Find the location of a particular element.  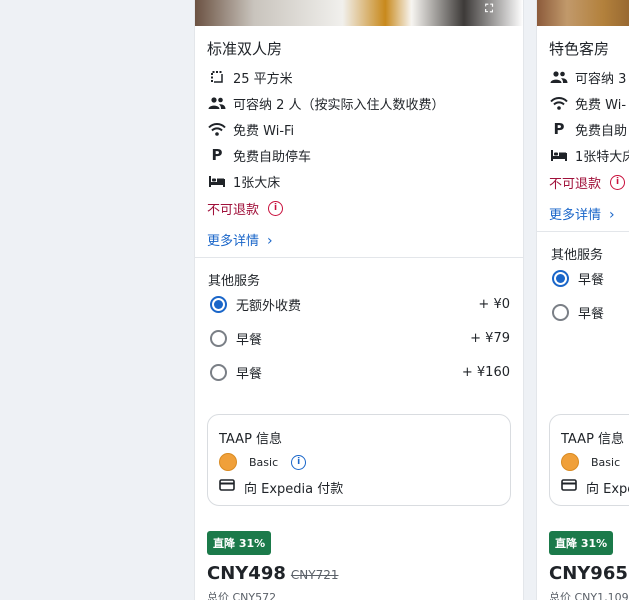

room-title: 特色客房 is located at coordinates (579, 49).